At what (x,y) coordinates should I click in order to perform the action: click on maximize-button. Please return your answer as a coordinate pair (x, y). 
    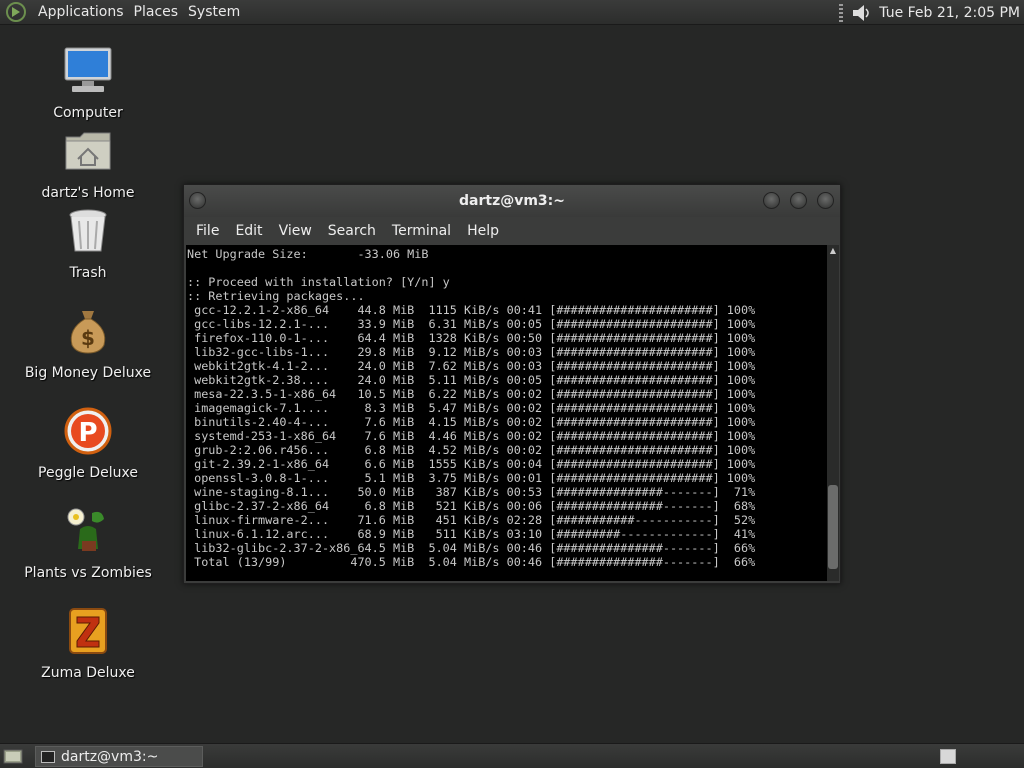
    Looking at the image, I should click on (798, 200).